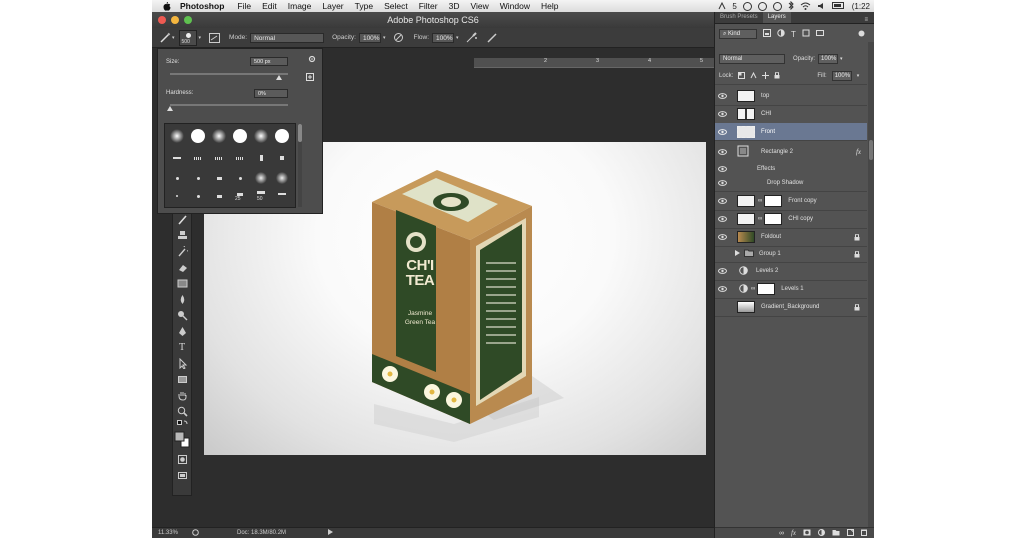  What do you see at coordinates (776, 17) in the screenshot?
I see `tab-layers: Layers` at bounding box center [776, 17].